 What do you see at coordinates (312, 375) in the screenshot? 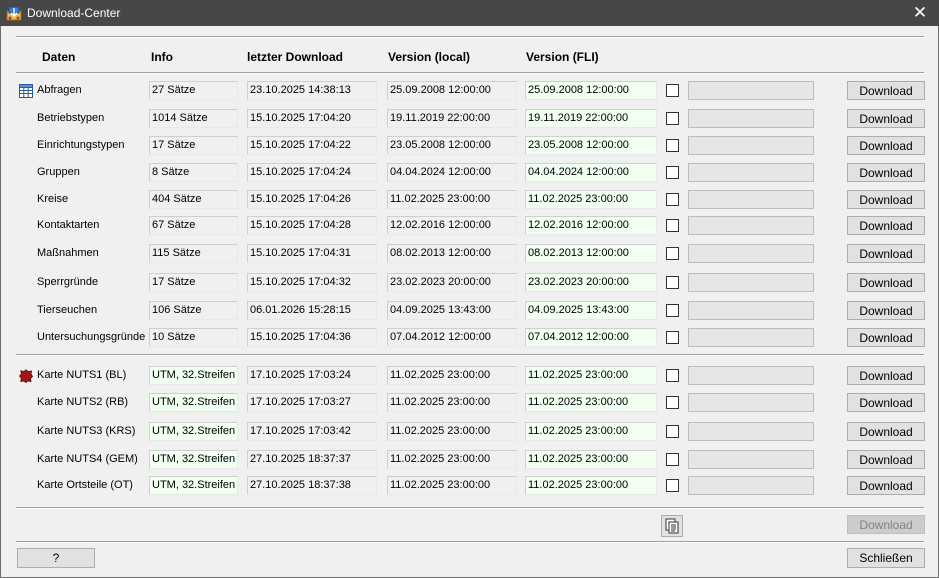
I see `last-download-field: 17.10.2025 17:03:24` at bounding box center [312, 375].